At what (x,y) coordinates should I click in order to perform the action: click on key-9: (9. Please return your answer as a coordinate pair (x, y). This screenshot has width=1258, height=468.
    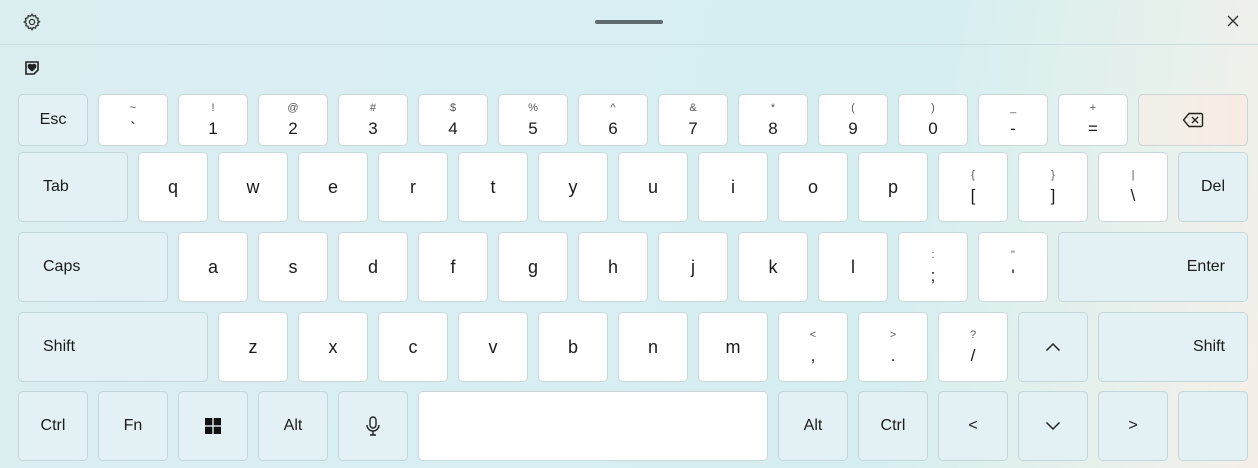
    Looking at the image, I should click on (853, 120).